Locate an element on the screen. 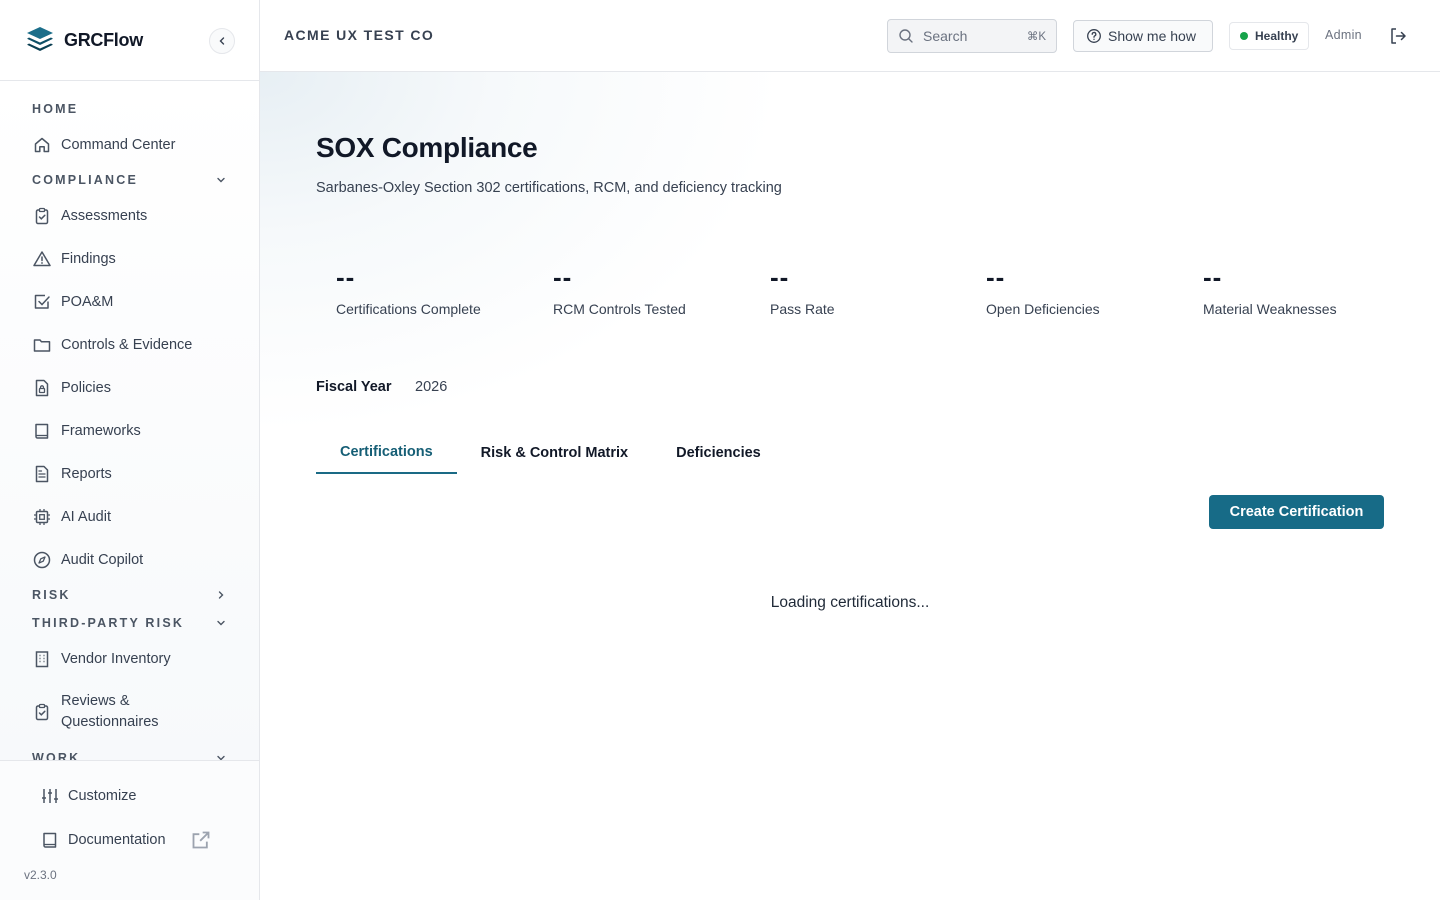  chevron-left-icon is located at coordinates (222, 41).